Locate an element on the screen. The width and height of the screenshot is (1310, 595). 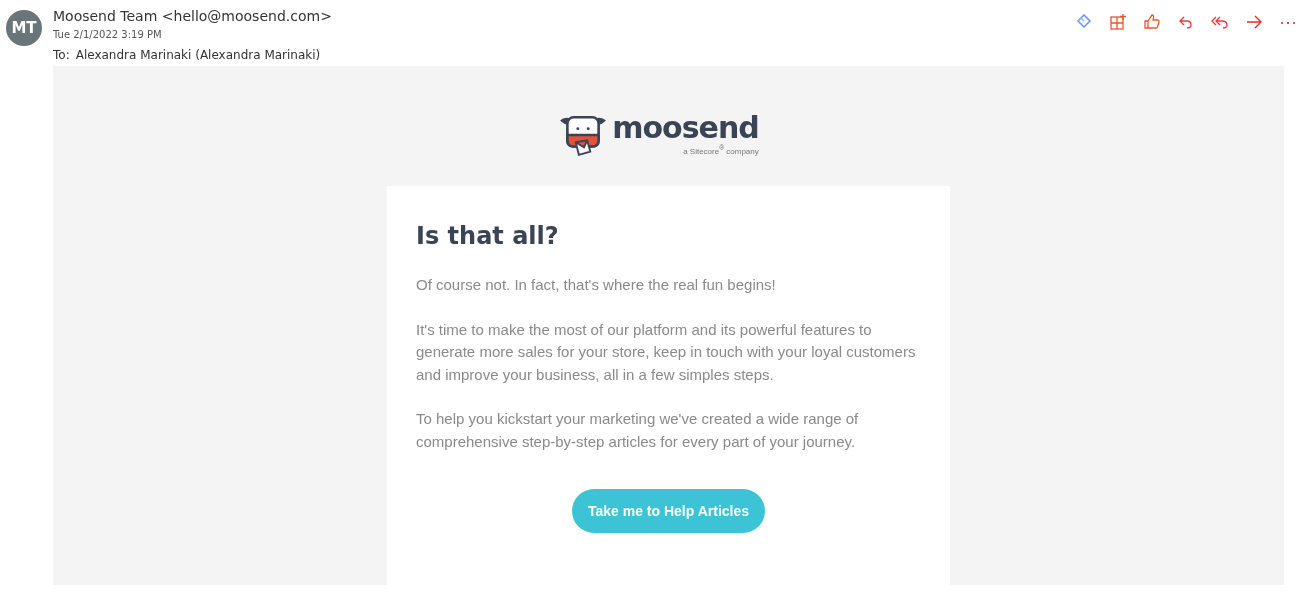
recipient: Alexandra Marinaki (Alexandra Marinaki) is located at coordinates (198, 55).